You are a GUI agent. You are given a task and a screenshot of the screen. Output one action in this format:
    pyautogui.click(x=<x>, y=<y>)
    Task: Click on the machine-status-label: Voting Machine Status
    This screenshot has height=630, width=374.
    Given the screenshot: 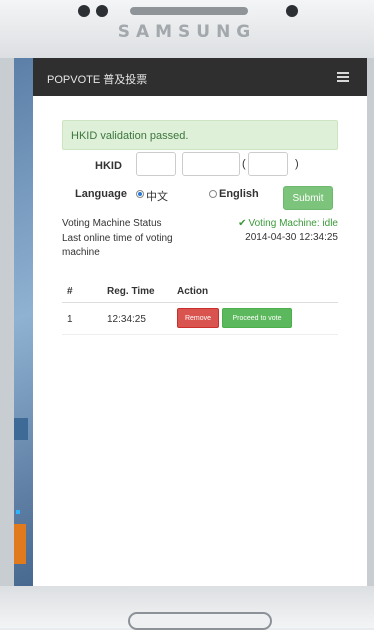 What is the action you would take?
    pyautogui.click(x=112, y=223)
    